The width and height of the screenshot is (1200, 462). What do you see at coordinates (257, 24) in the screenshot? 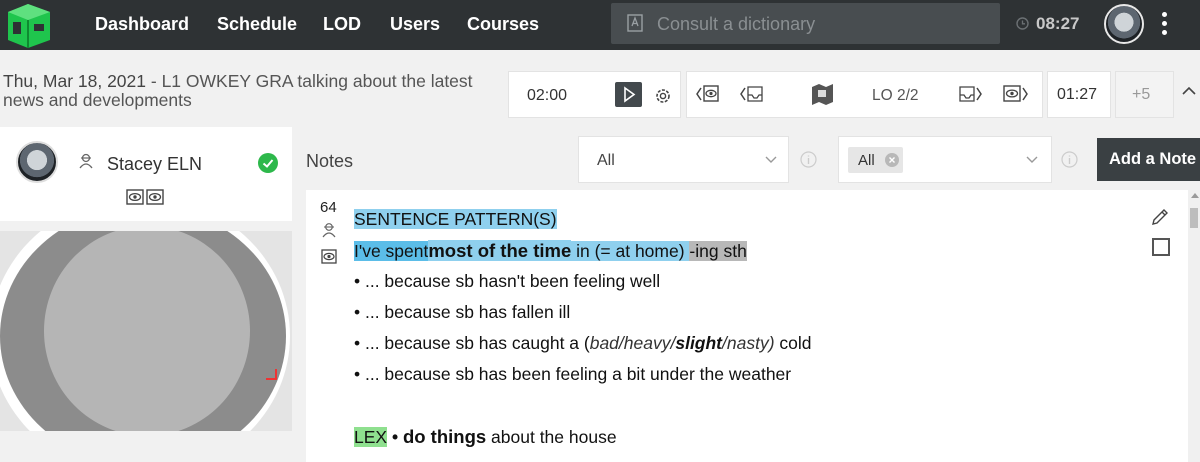
I see `nav-schedule: Schedule` at bounding box center [257, 24].